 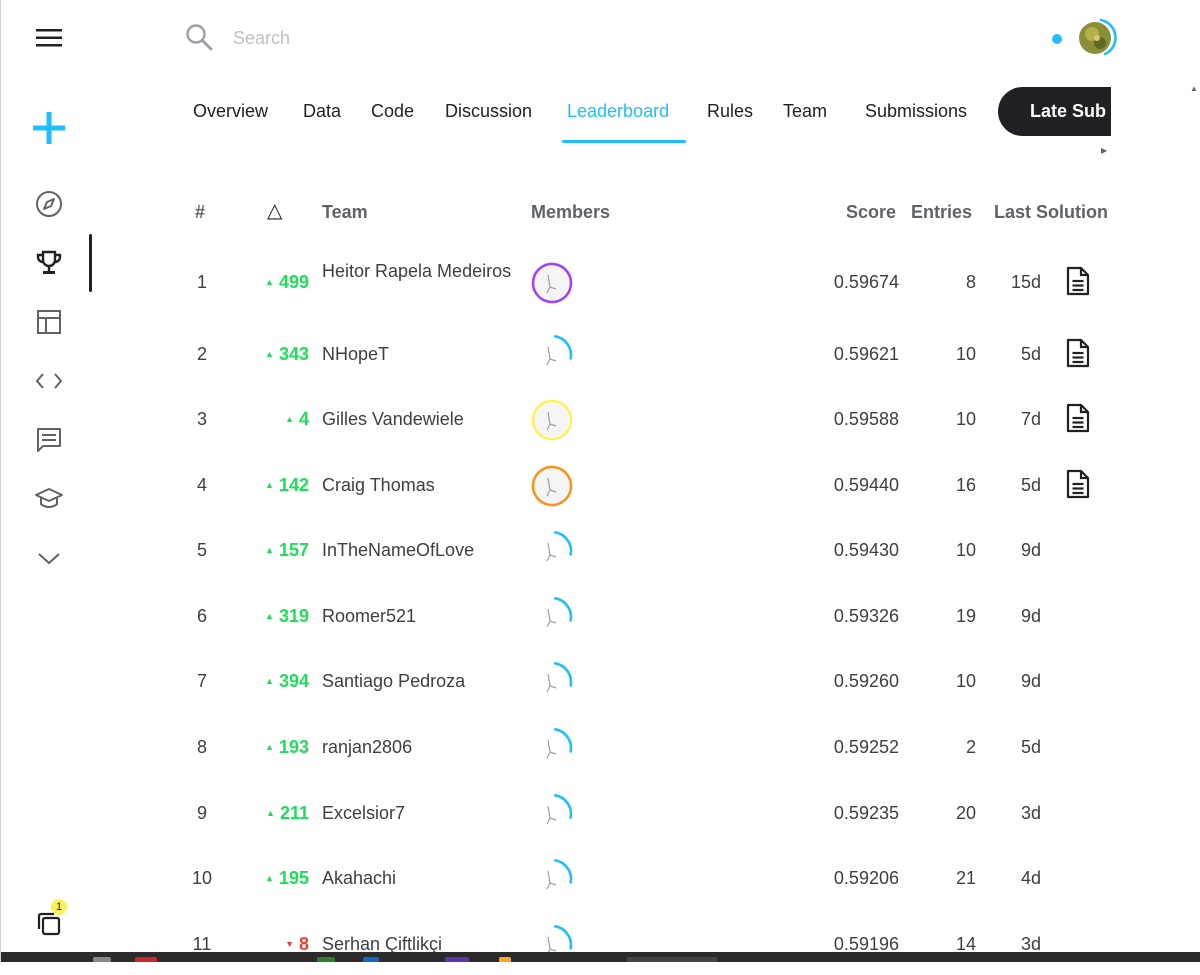 I want to click on rank-change-cell: ▲ 211, so click(x=275, y=813).